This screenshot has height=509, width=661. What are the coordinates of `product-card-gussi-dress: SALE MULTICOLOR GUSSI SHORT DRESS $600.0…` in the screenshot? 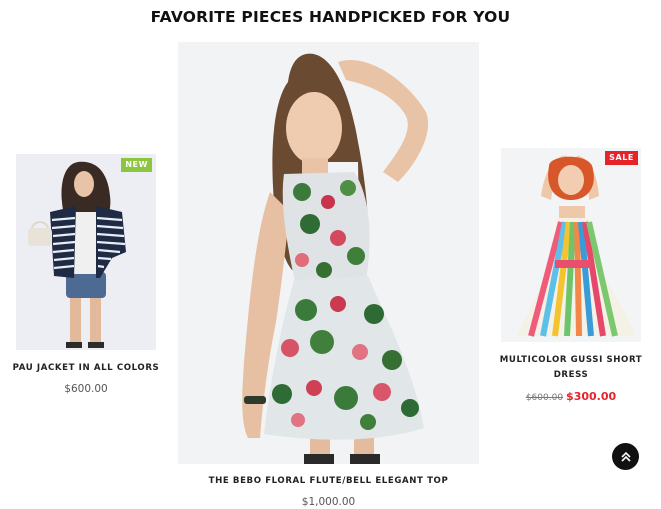 It's located at (571, 278).